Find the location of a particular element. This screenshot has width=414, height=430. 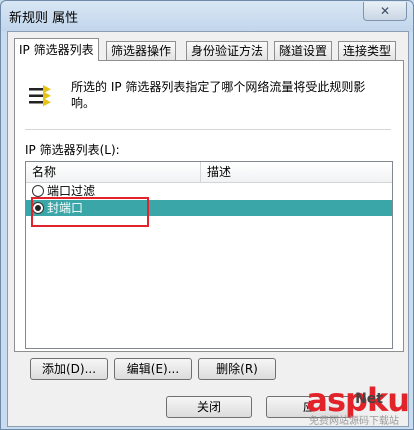

tab-authentication: 身份验证方法 is located at coordinates (227, 50).